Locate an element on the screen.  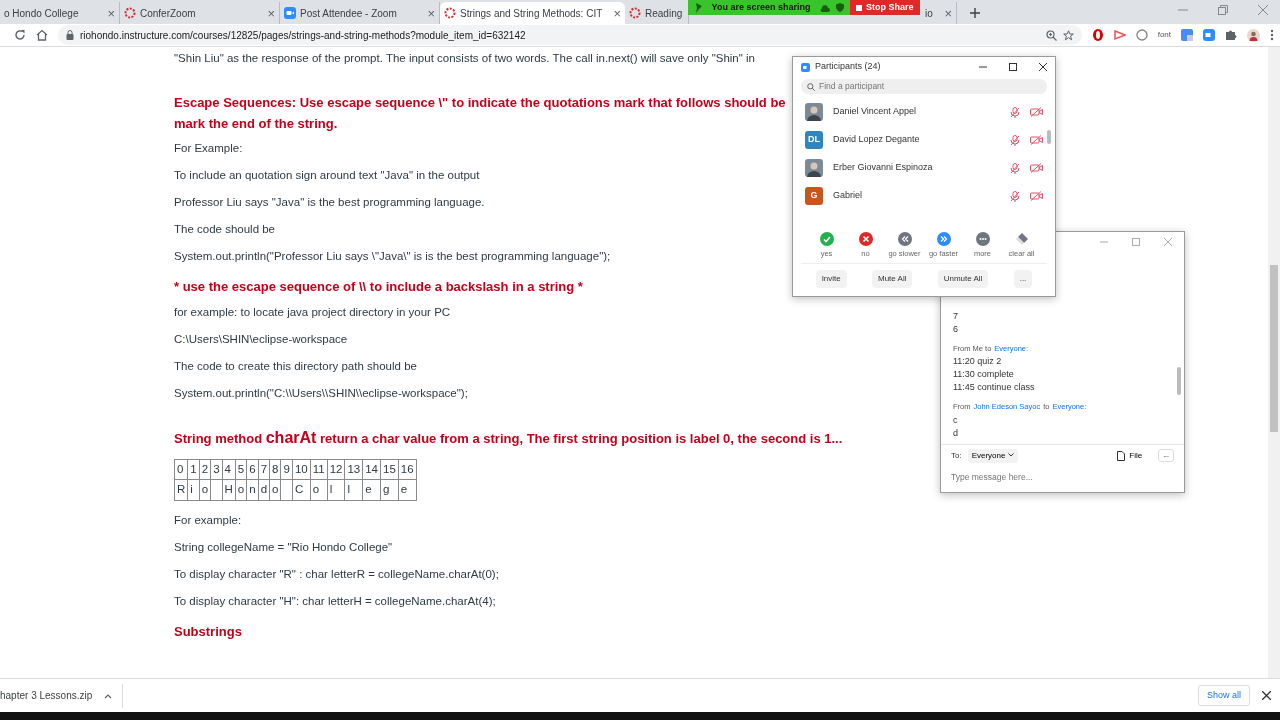
participant-name: Erber Giovanni Espinoza is located at coordinates (916, 168).